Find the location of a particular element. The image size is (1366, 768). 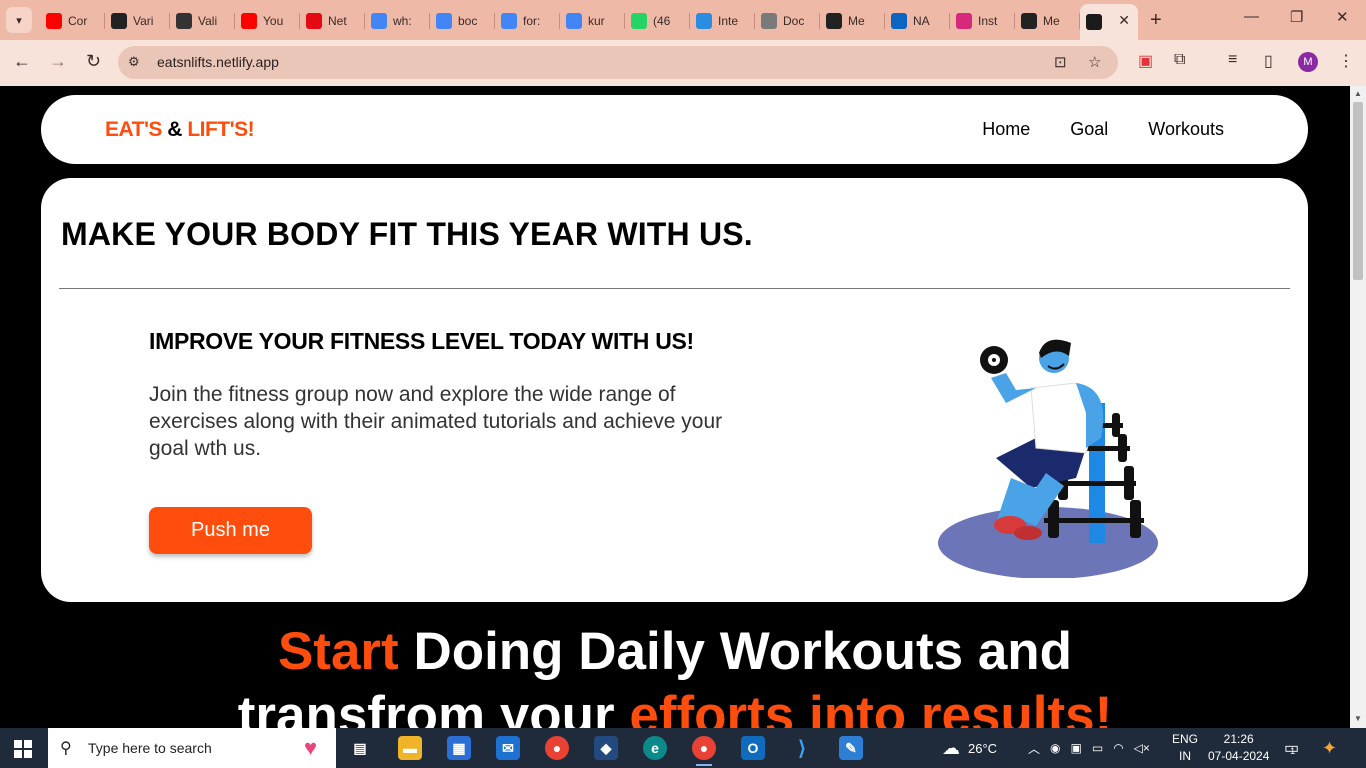

scroll-down-icon: ▼ is located at coordinates (1358, 718).